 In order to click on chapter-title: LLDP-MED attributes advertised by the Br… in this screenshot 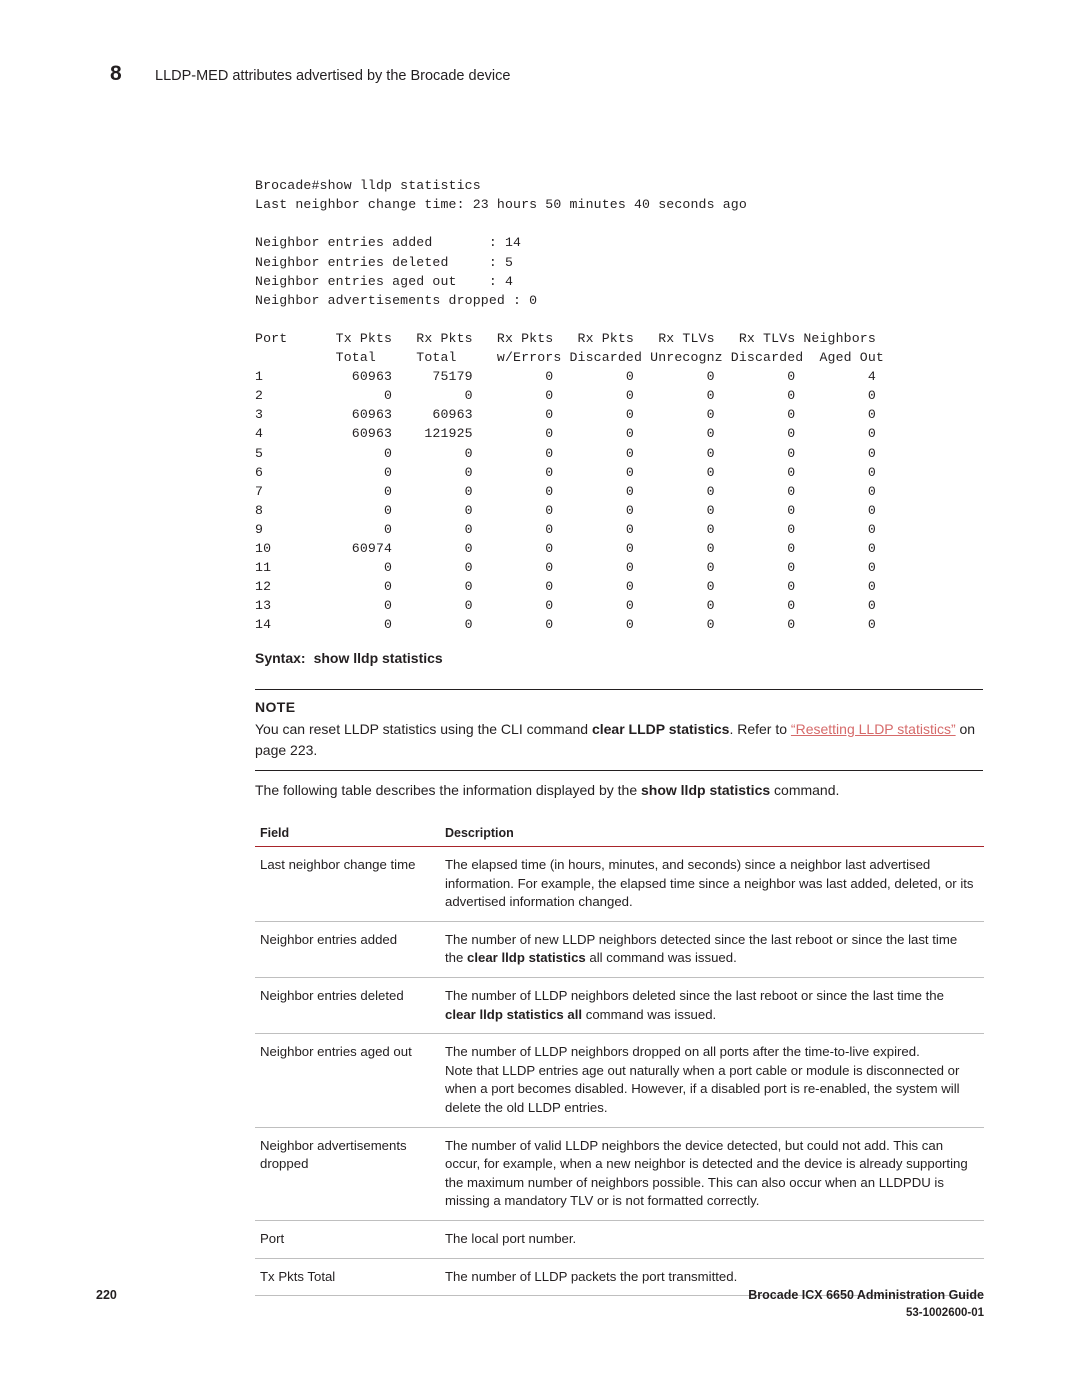, I will do `click(333, 76)`.